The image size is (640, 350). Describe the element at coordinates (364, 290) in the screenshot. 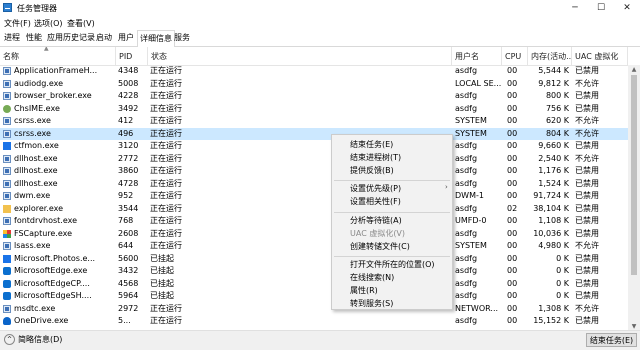

I see `context-menu-item: 属性(R)` at that location.